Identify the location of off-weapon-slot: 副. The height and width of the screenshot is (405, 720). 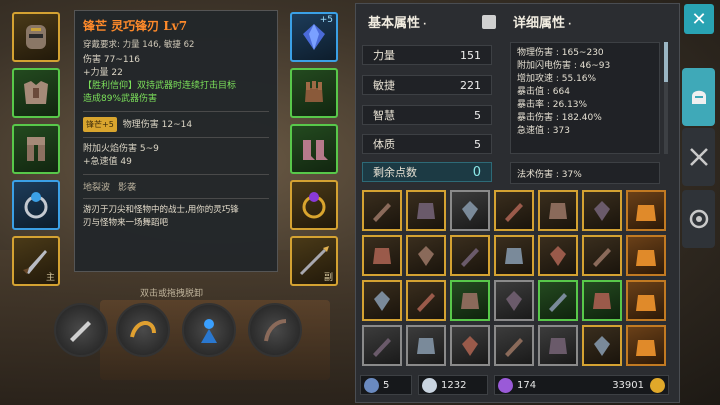
(314, 261).